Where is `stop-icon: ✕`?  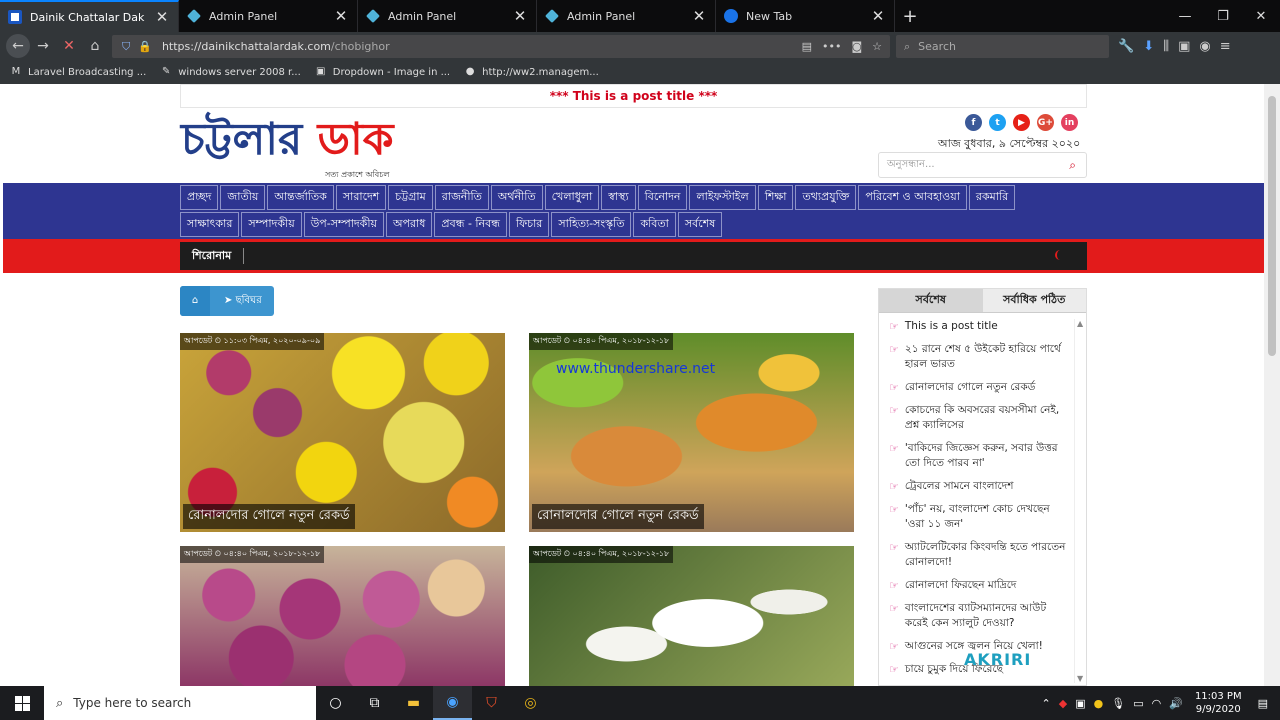
stop-icon: ✕ is located at coordinates (69, 46).